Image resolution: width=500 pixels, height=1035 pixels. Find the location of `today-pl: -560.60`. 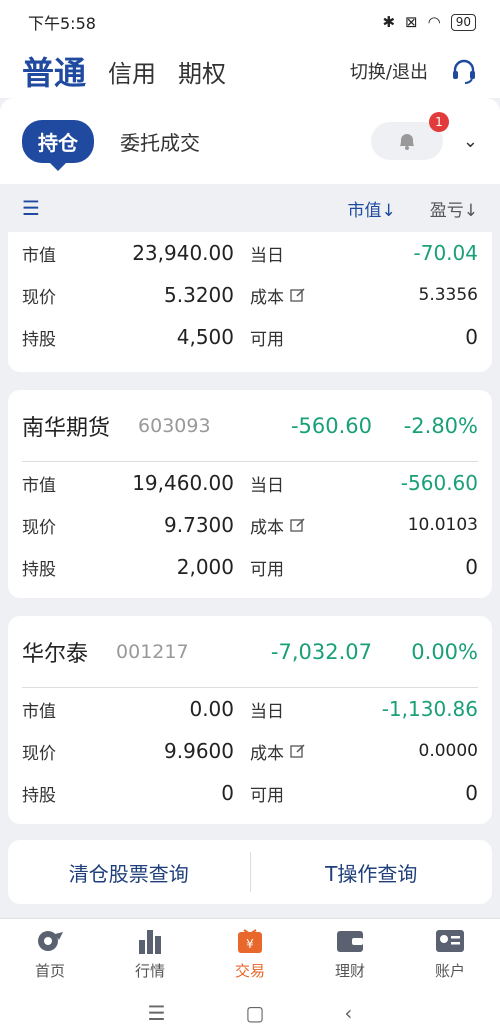

today-pl: -560.60 is located at coordinates (439, 483).